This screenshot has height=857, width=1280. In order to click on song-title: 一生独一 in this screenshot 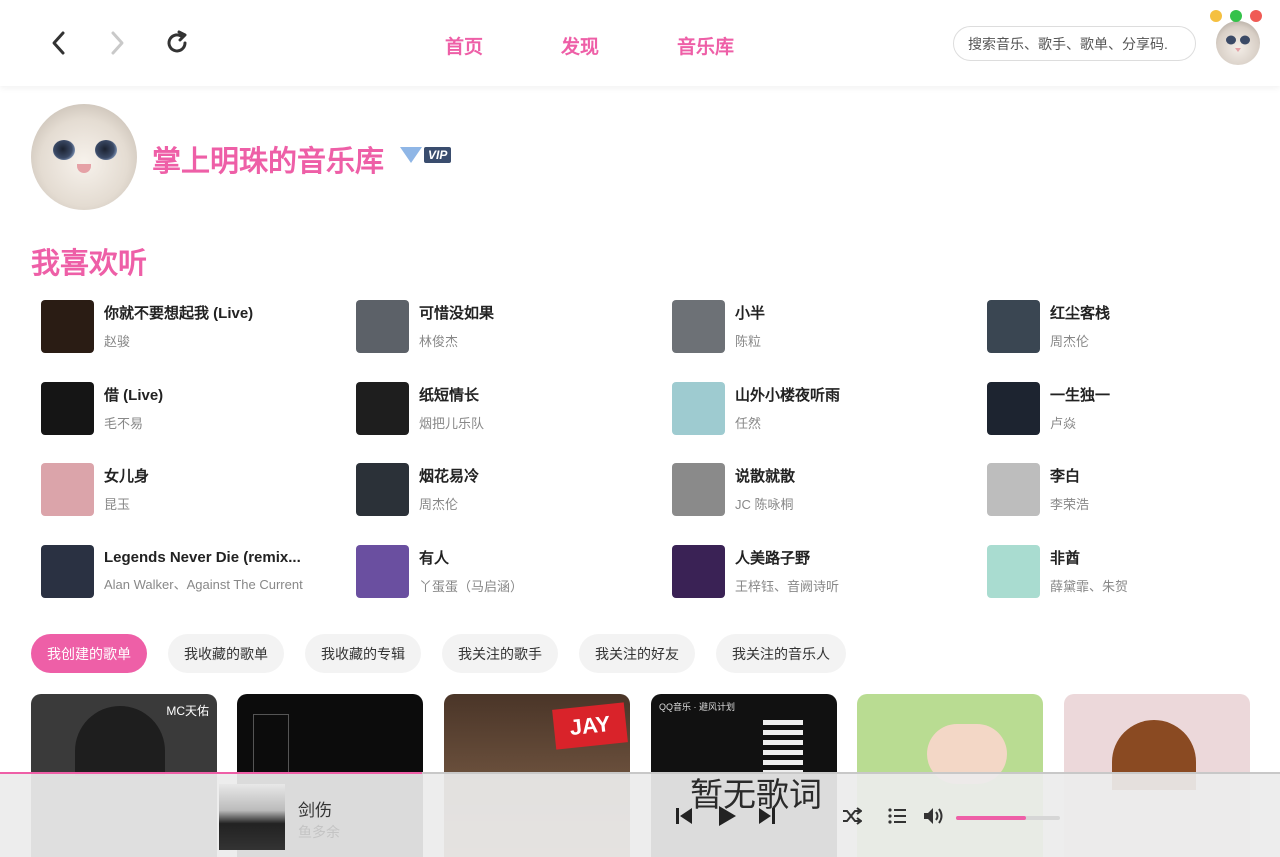, I will do `click(1080, 395)`.